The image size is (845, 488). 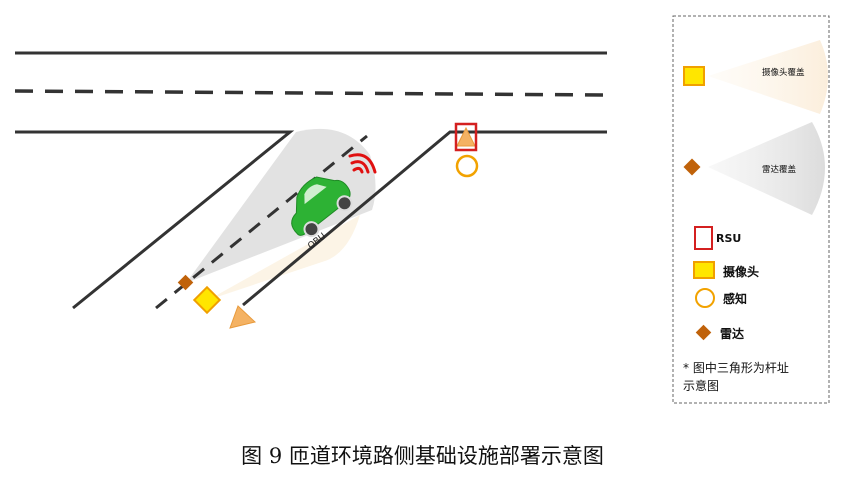 I want to click on legend-note-line2: 示意图, so click(x=701, y=385).